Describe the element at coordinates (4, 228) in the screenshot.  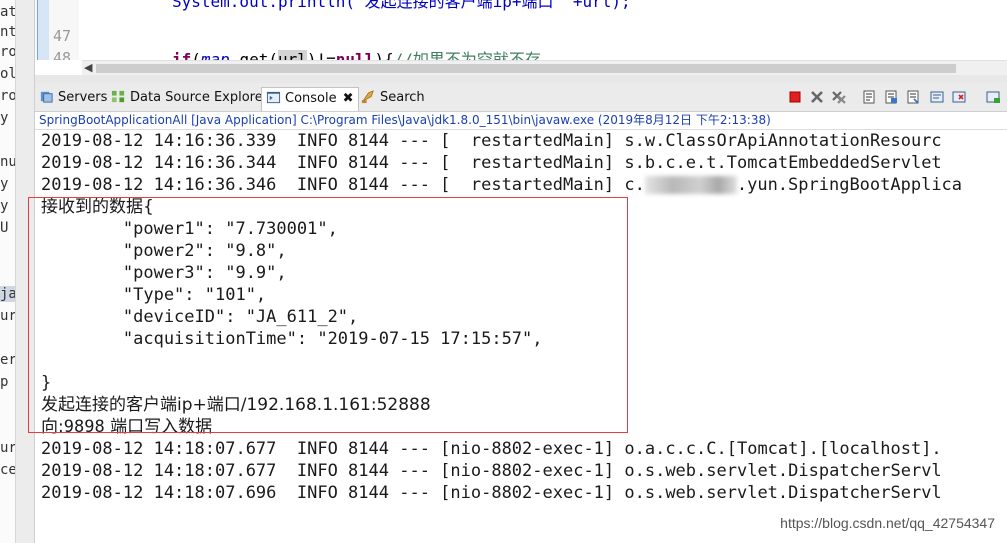
I see `left-panel-text: U` at that location.